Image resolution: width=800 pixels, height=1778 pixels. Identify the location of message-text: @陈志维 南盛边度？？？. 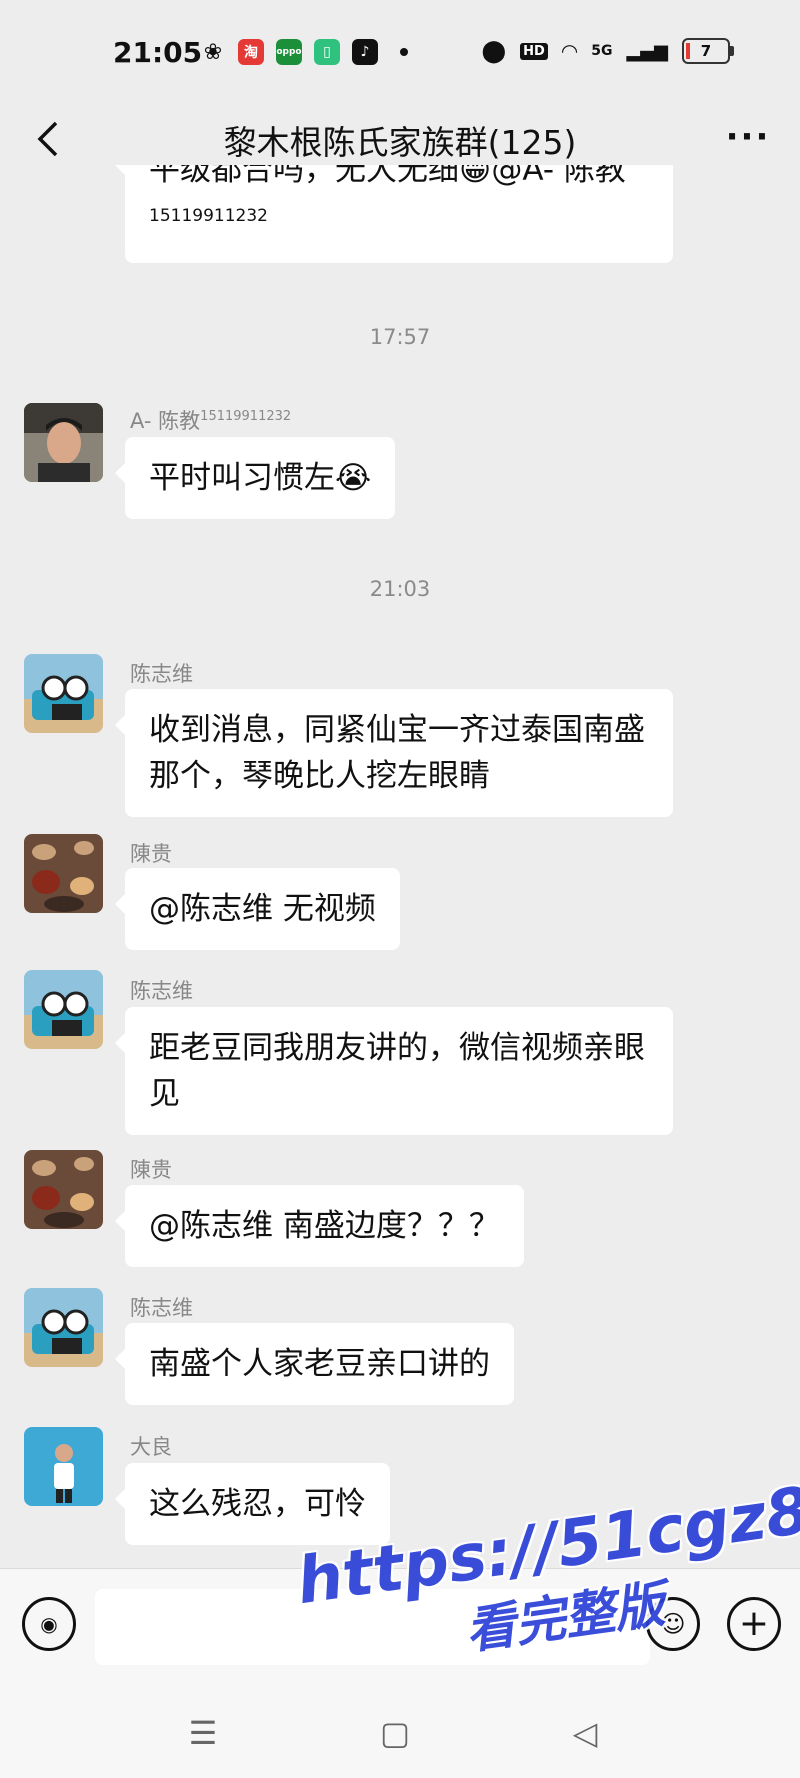
(324, 1226).